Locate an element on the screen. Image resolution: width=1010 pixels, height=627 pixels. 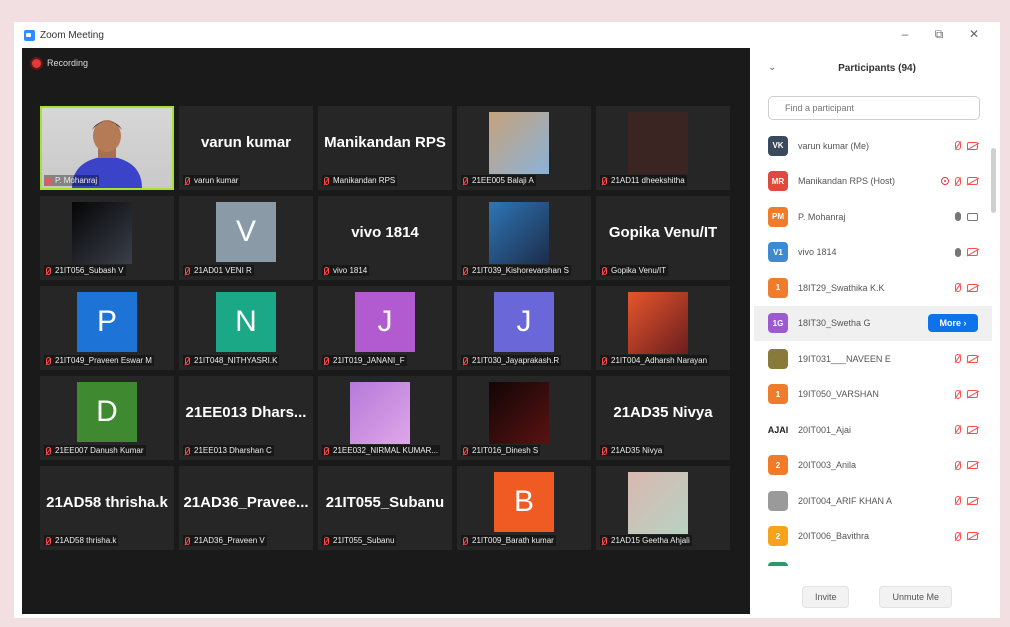
video-tile: 21AD36_Pravee... 21AD36_Praveen V is located at coordinates (246, 508).